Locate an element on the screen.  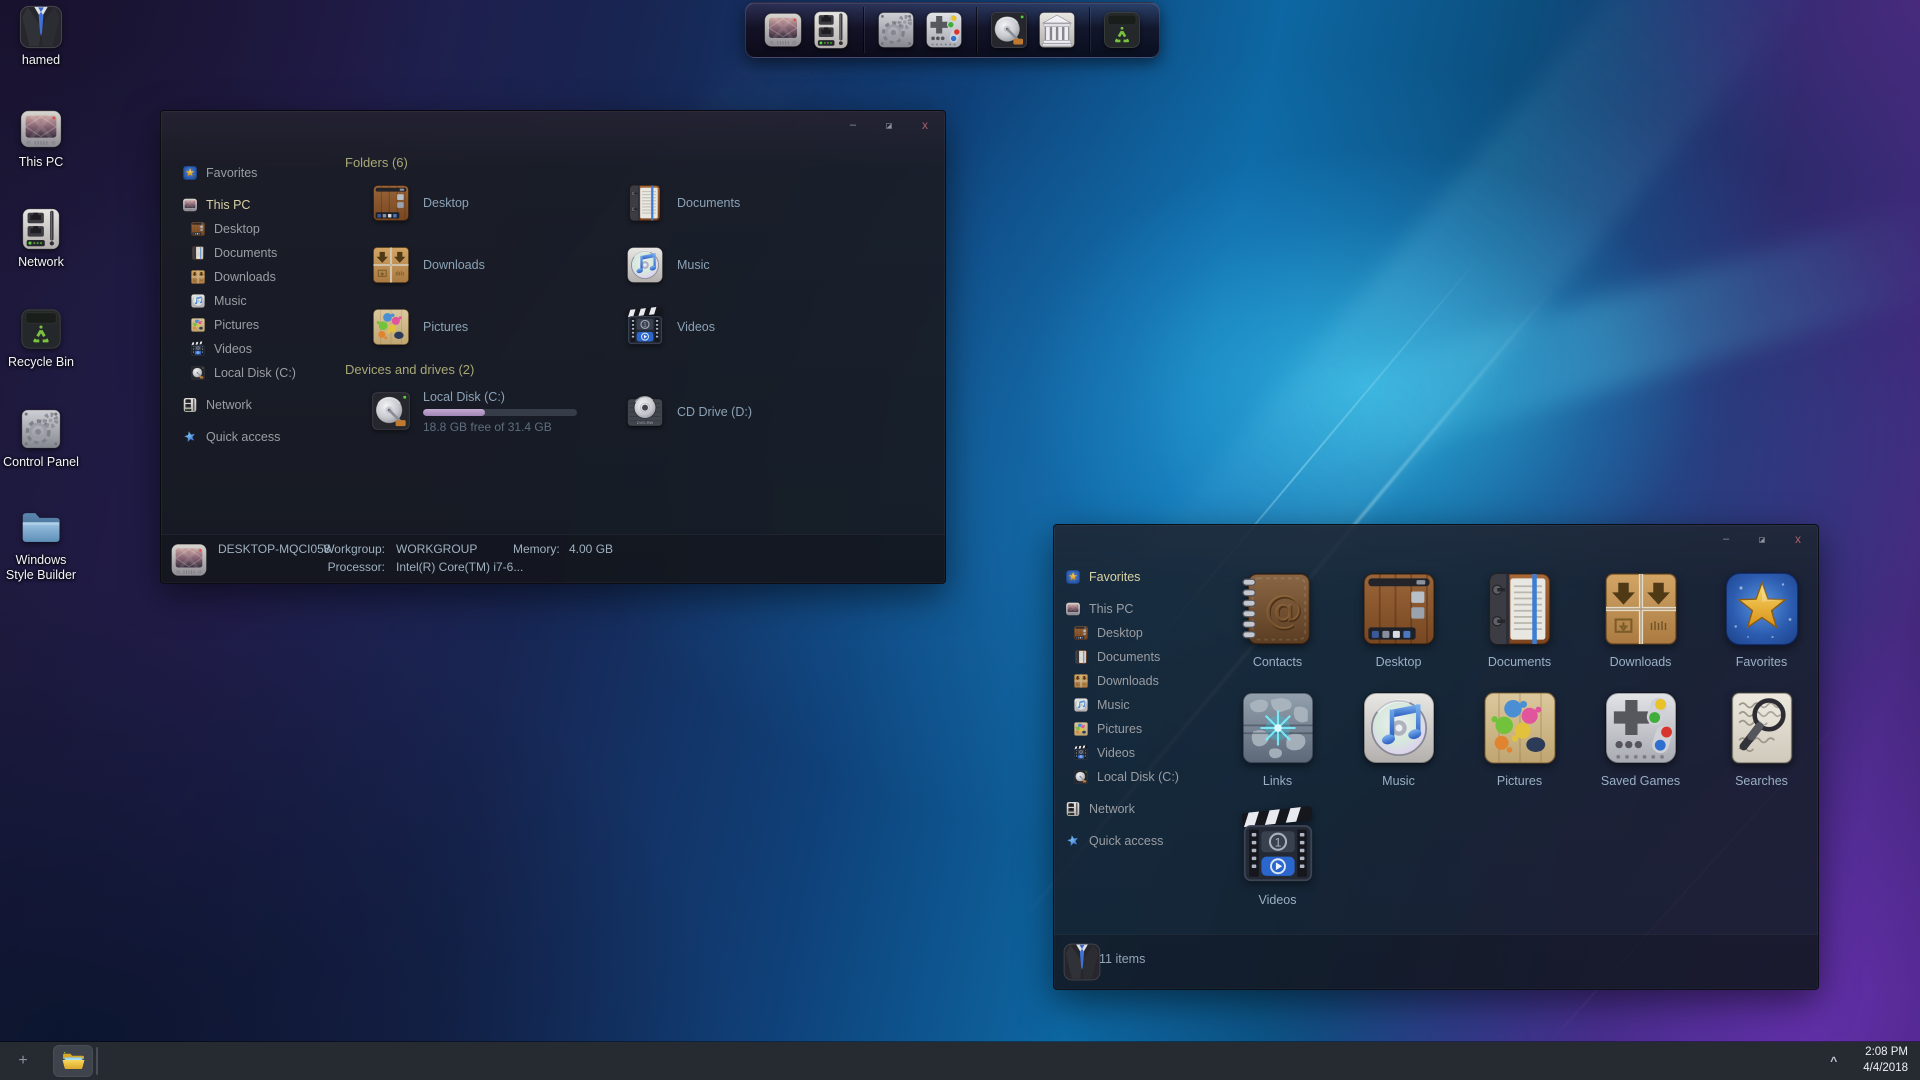
tile-pictures: Pictures is located at coordinates (472, 327).